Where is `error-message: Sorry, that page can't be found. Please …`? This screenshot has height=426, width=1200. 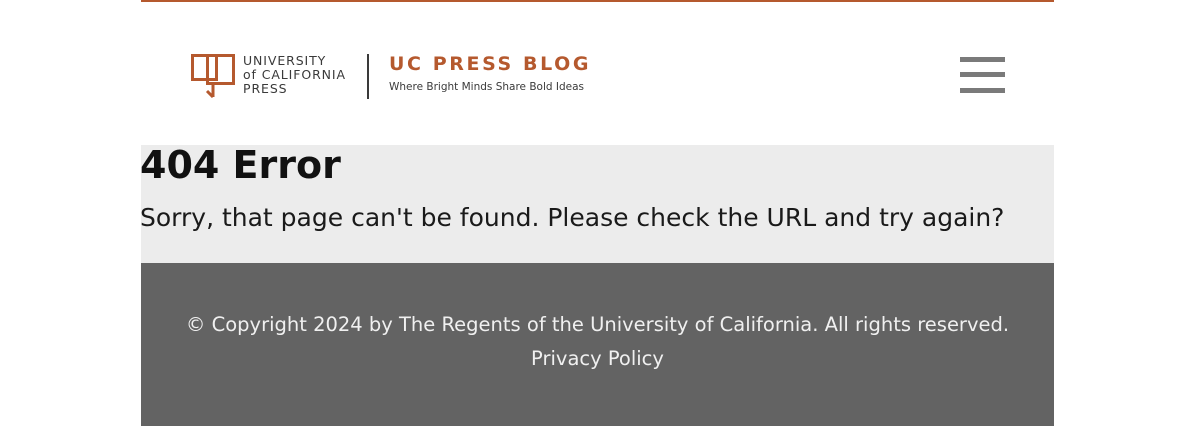
error-message: Sorry, that page can't be found. Please … is located at coordinates (572, 217).